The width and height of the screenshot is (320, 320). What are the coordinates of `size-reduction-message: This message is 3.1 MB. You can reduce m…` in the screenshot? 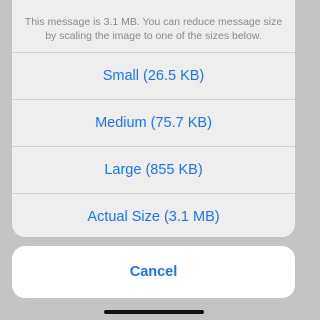 It's located at (153, 26).